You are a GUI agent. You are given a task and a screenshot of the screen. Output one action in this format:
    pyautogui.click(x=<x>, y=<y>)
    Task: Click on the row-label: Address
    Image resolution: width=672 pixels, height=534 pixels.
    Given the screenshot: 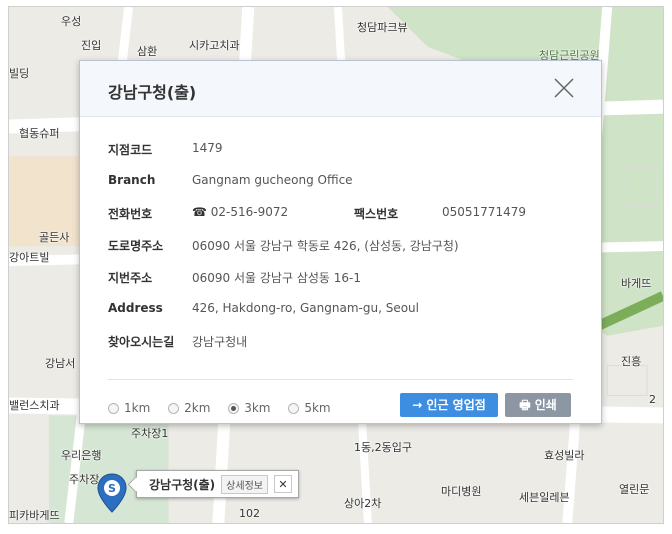 What is the action you would take?
    pyautogui.click(x=135, y=308)
    